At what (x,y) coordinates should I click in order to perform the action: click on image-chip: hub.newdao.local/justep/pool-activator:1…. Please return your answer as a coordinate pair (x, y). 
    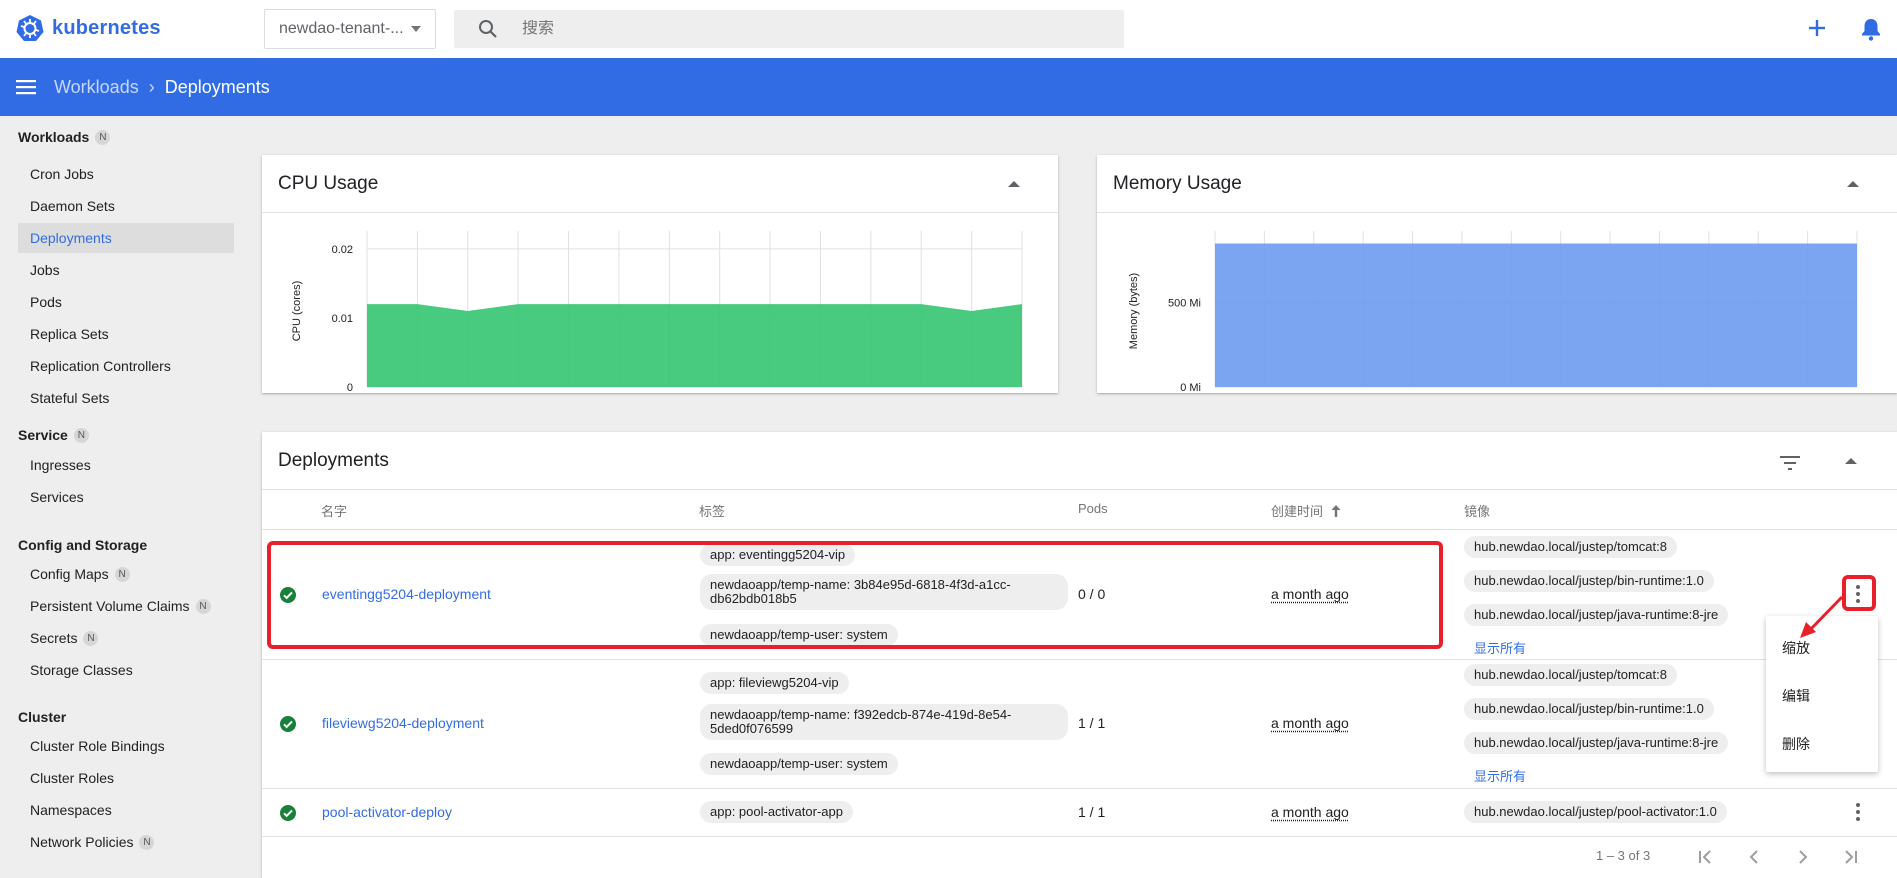
    Looking at the image, I should click on (1595, 812).